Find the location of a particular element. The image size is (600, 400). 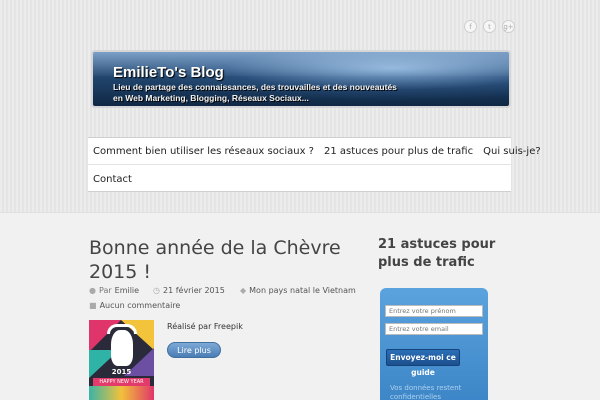

facebook-icon: f is located at coordinates (470, 26).